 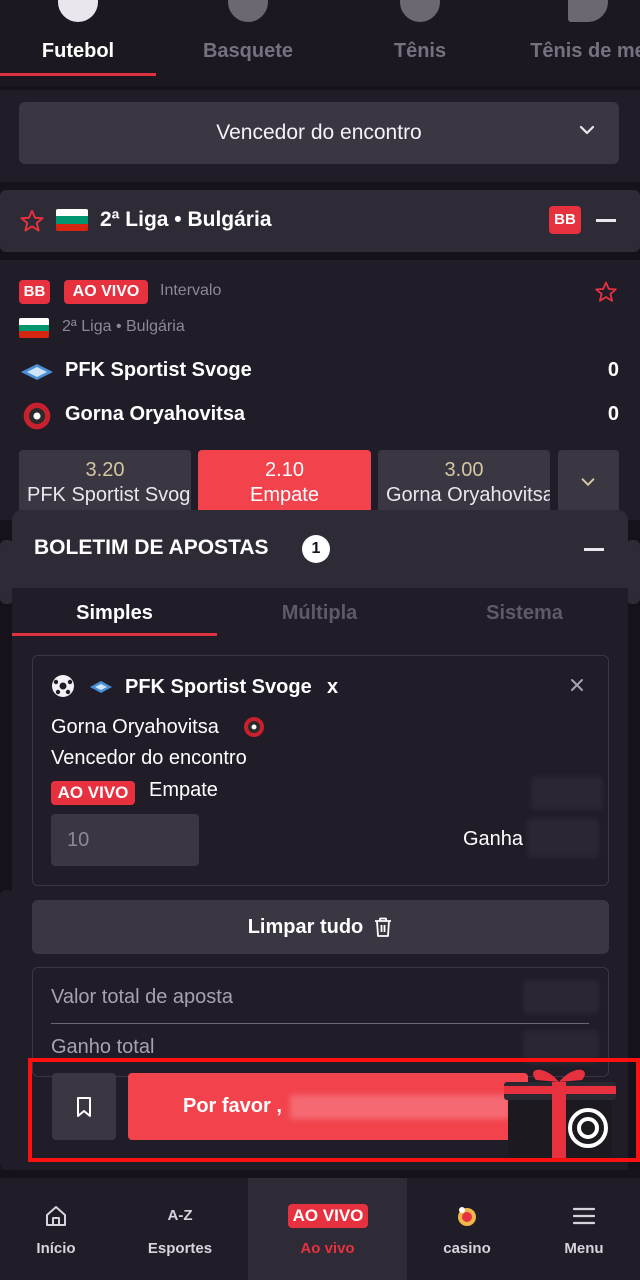 What do you see at coordinates (218, 687) in the screenshot?
I see `bet-home-team: PFK Sportist Svoge` at bounding box center [218, 687].